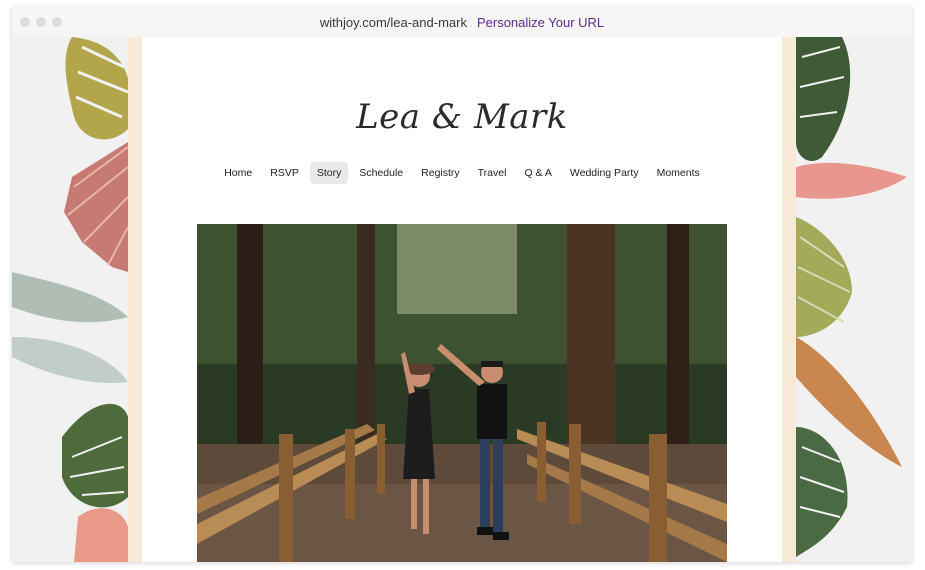 This screenshot has height=570, width=925. Describe the element at coordinates (284, 173) in the screenshot. I see `nav-rsvp: RSVP` at that location.